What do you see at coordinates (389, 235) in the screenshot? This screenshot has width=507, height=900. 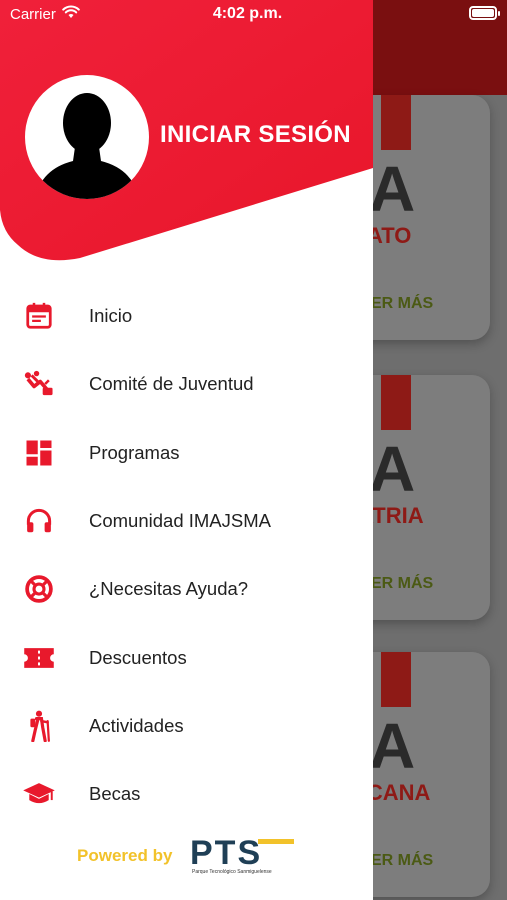 I see `card-title: ATO` at bounding box center [389, 235].